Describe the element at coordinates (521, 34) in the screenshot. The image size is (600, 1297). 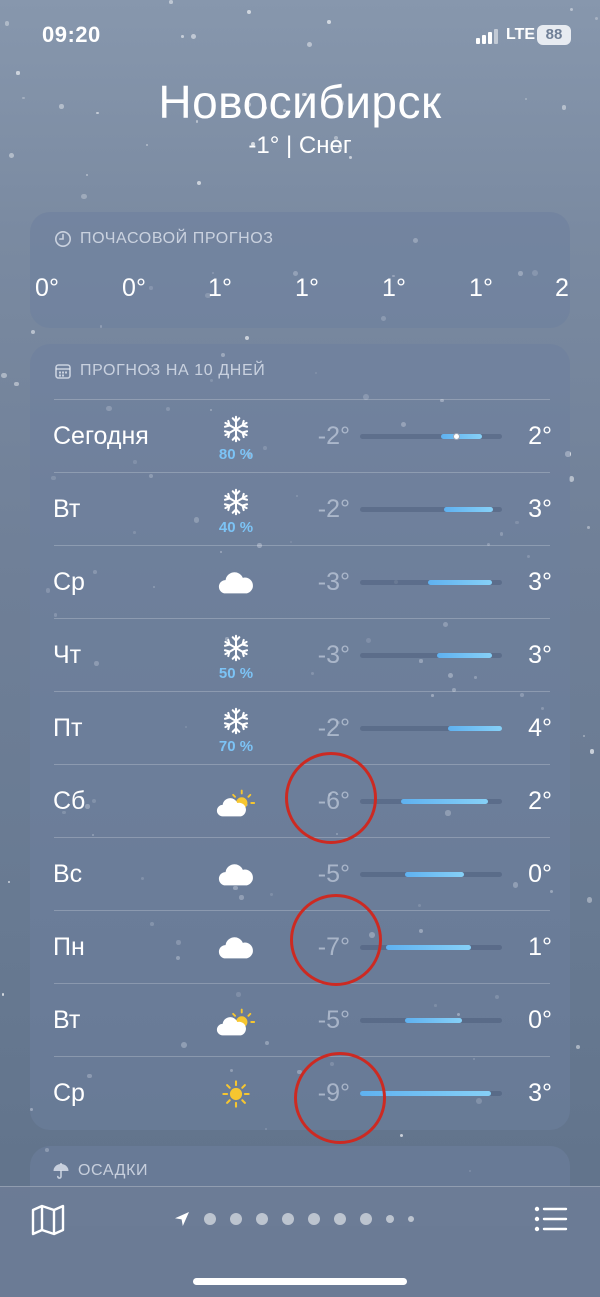
I see `network-type: LTE` at that location.